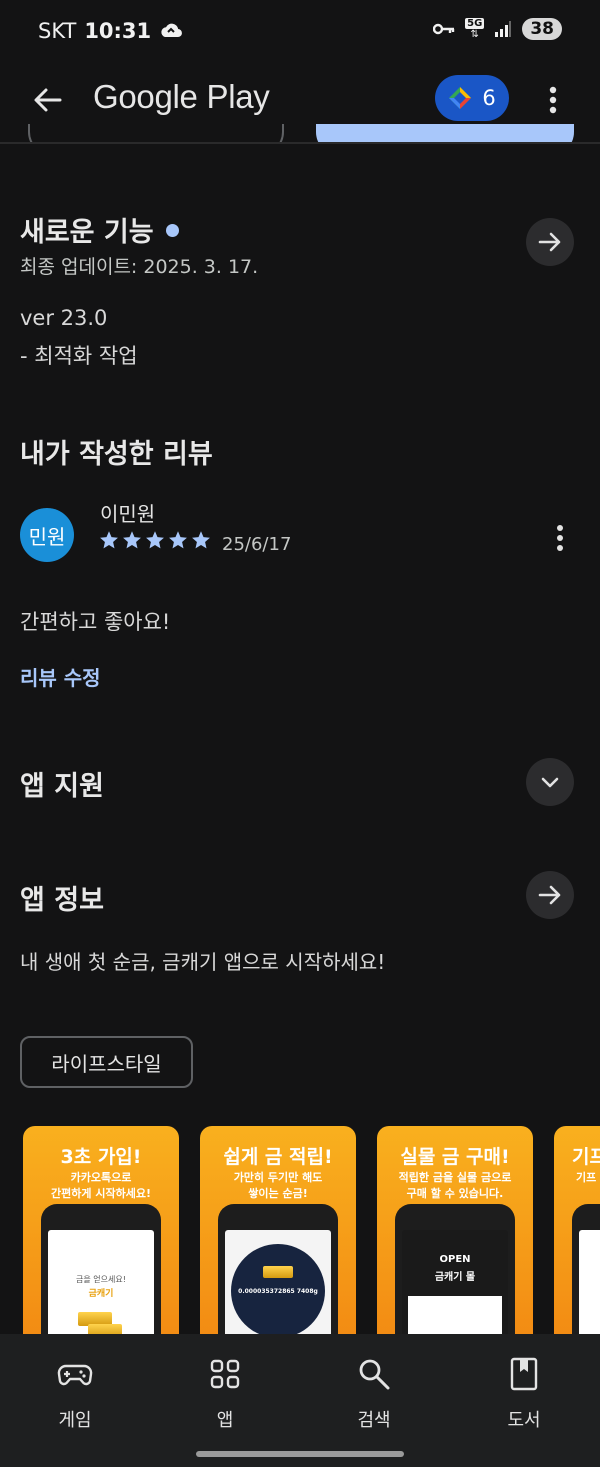 This screenshot has width=600, height=1467. I want to click on phone-screen: OPEN 금캐기 몰, so click(455, 1288).